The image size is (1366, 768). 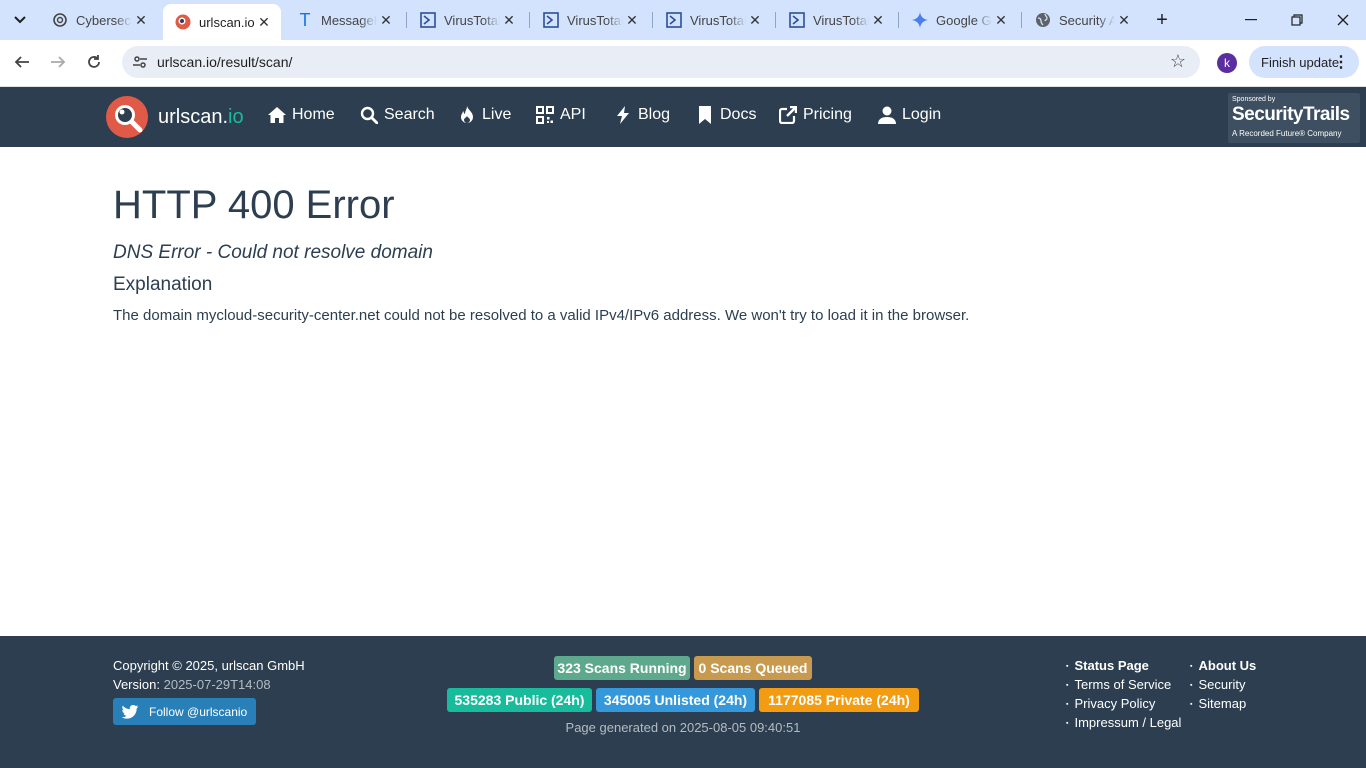 I want to click on error-subtitle: DNS Error - Could not resolve domain, so click(x=273, y=252).